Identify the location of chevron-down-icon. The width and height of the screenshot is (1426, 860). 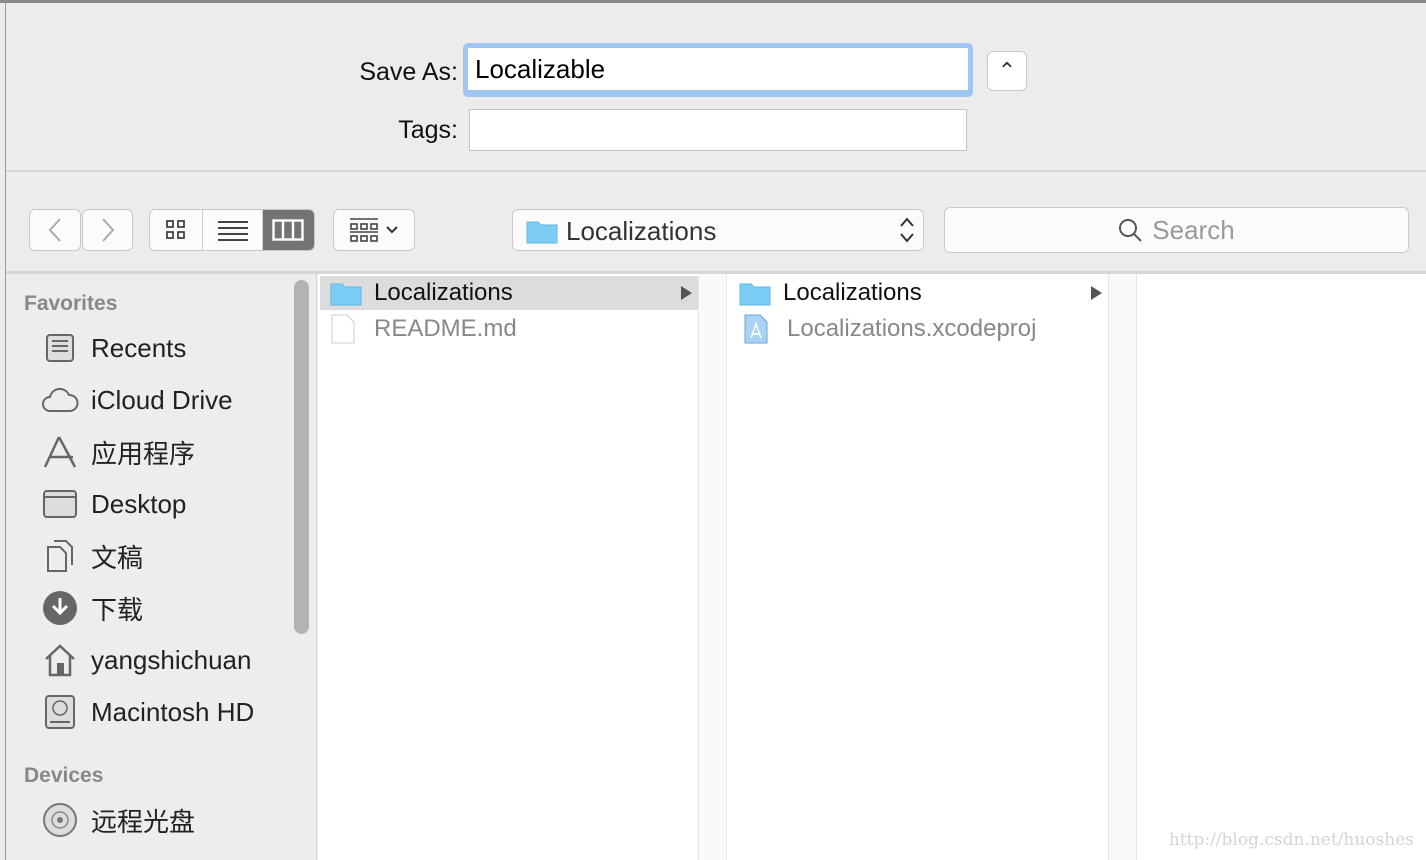
(392, 230).